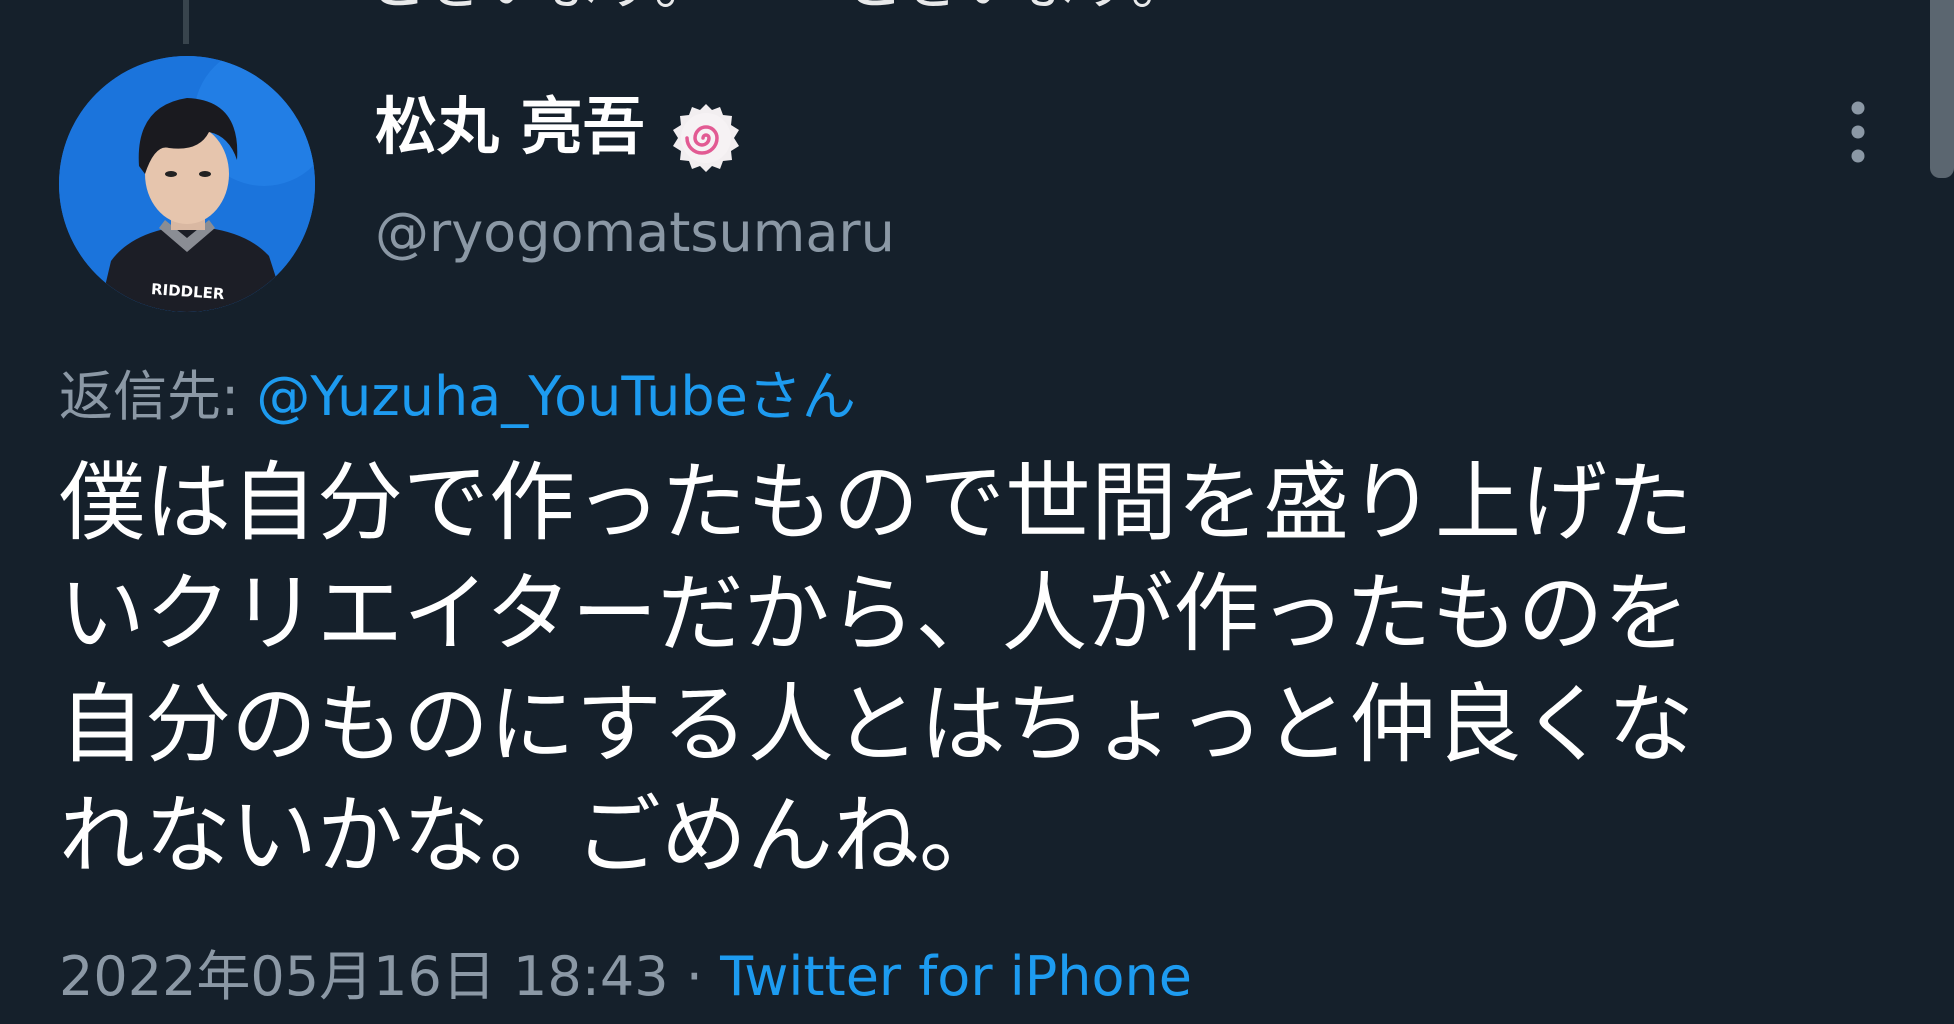 The width and height of the screenshot is (1954, 1024). I want to click on author-display-name: 松丸 亮吾, so click(510, 127).